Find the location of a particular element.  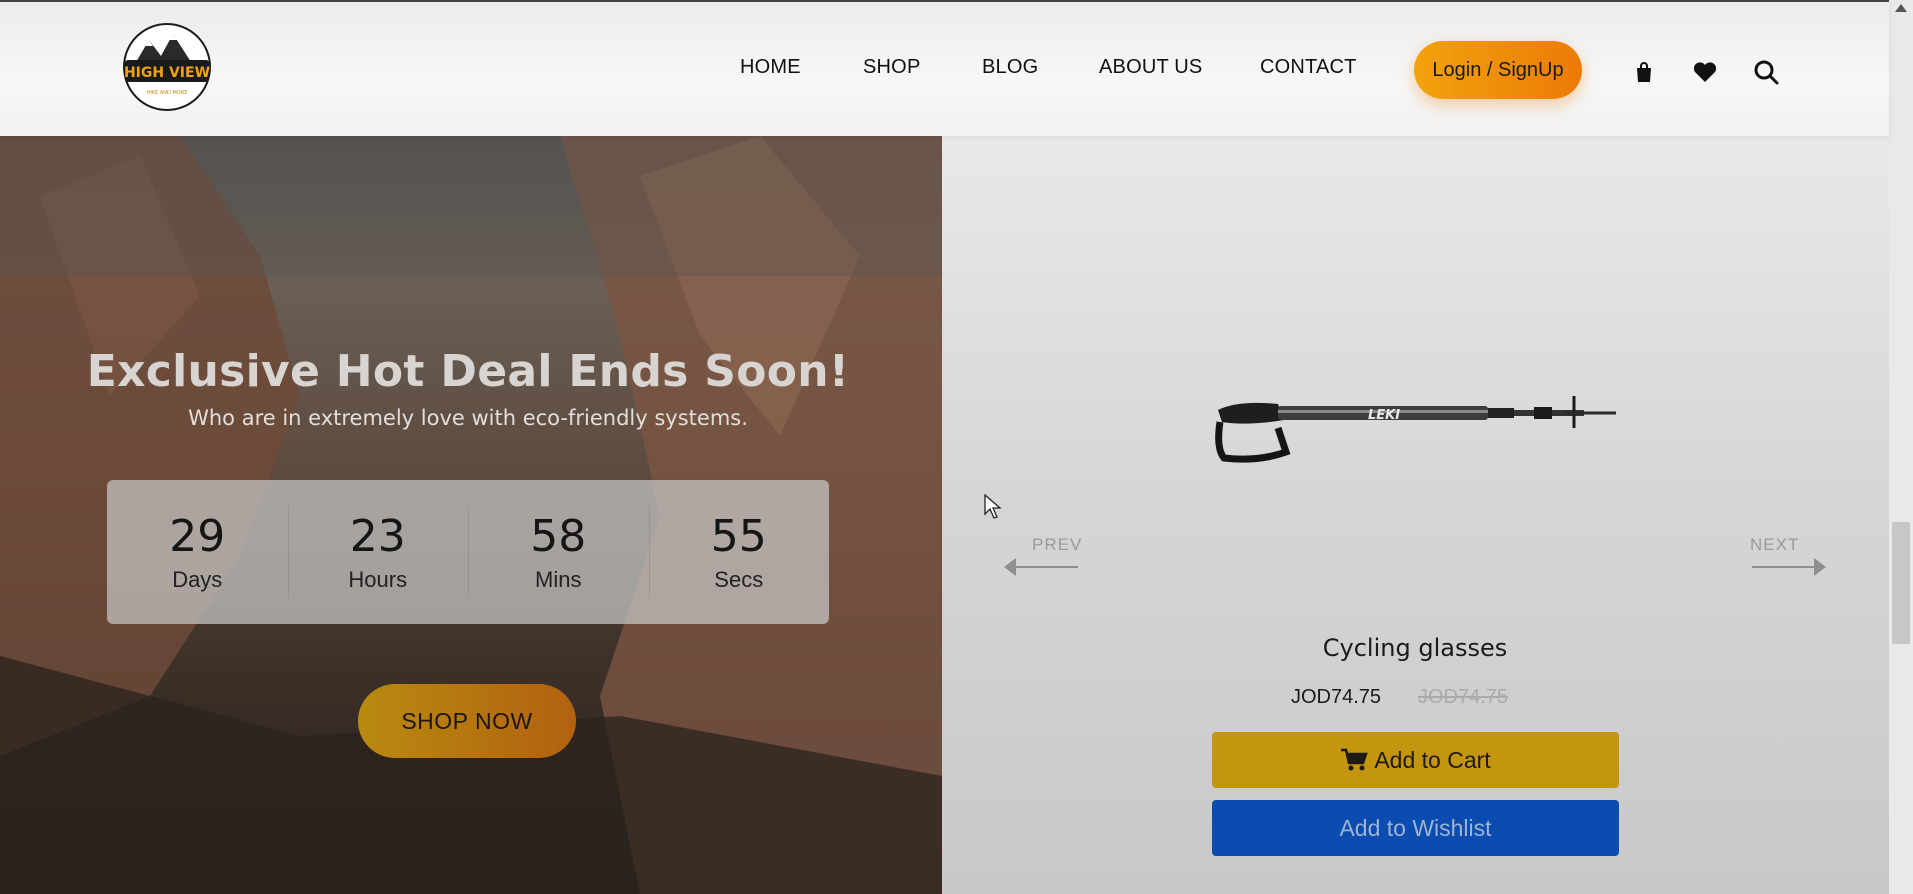

page-scrollbar is located at coordinates (1901, 447).